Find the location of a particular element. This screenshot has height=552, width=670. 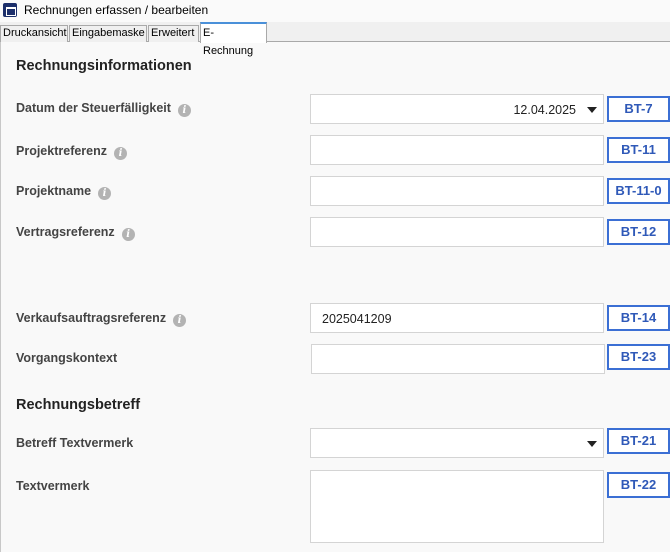

tax-due-date-value: 12.04.2025 is located at coordinates (544, 110).